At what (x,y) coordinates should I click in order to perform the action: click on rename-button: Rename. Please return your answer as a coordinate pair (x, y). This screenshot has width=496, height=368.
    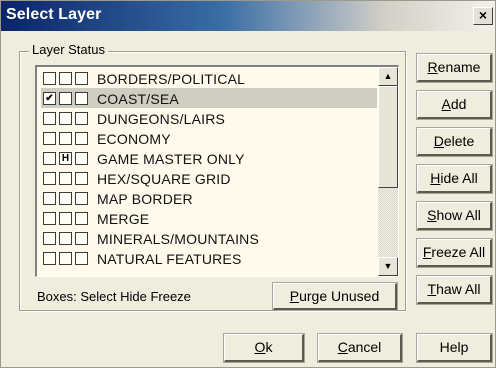
    Looking at the image, I should click on (454, 68).